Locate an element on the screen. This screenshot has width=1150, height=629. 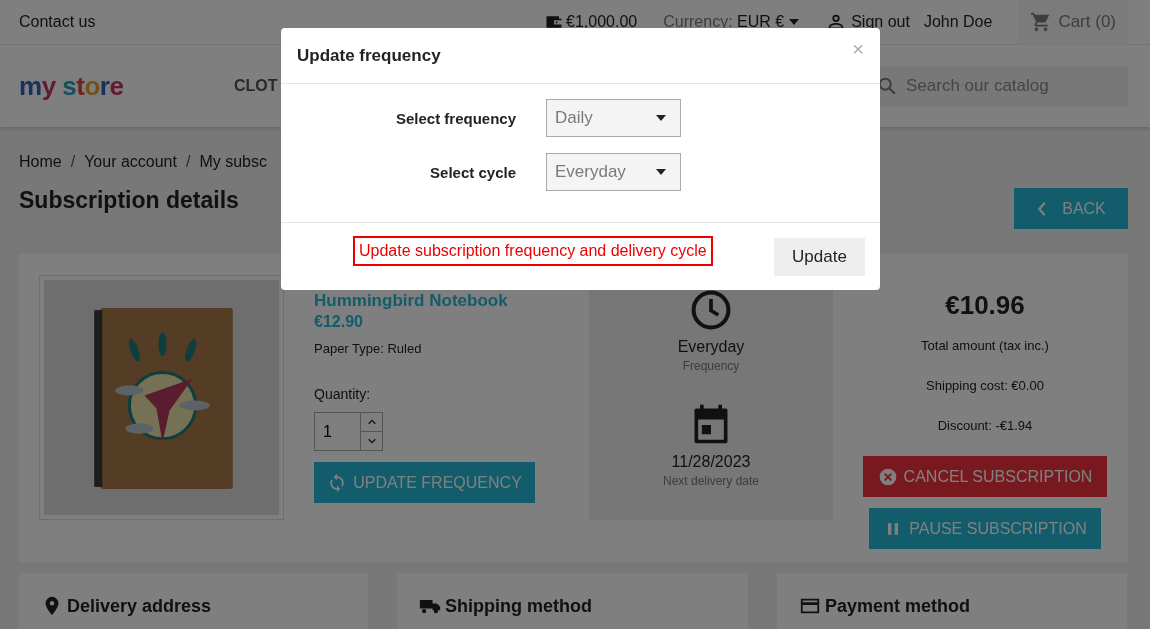
user-name-link: John Doe is located at coordinates (958, 22).